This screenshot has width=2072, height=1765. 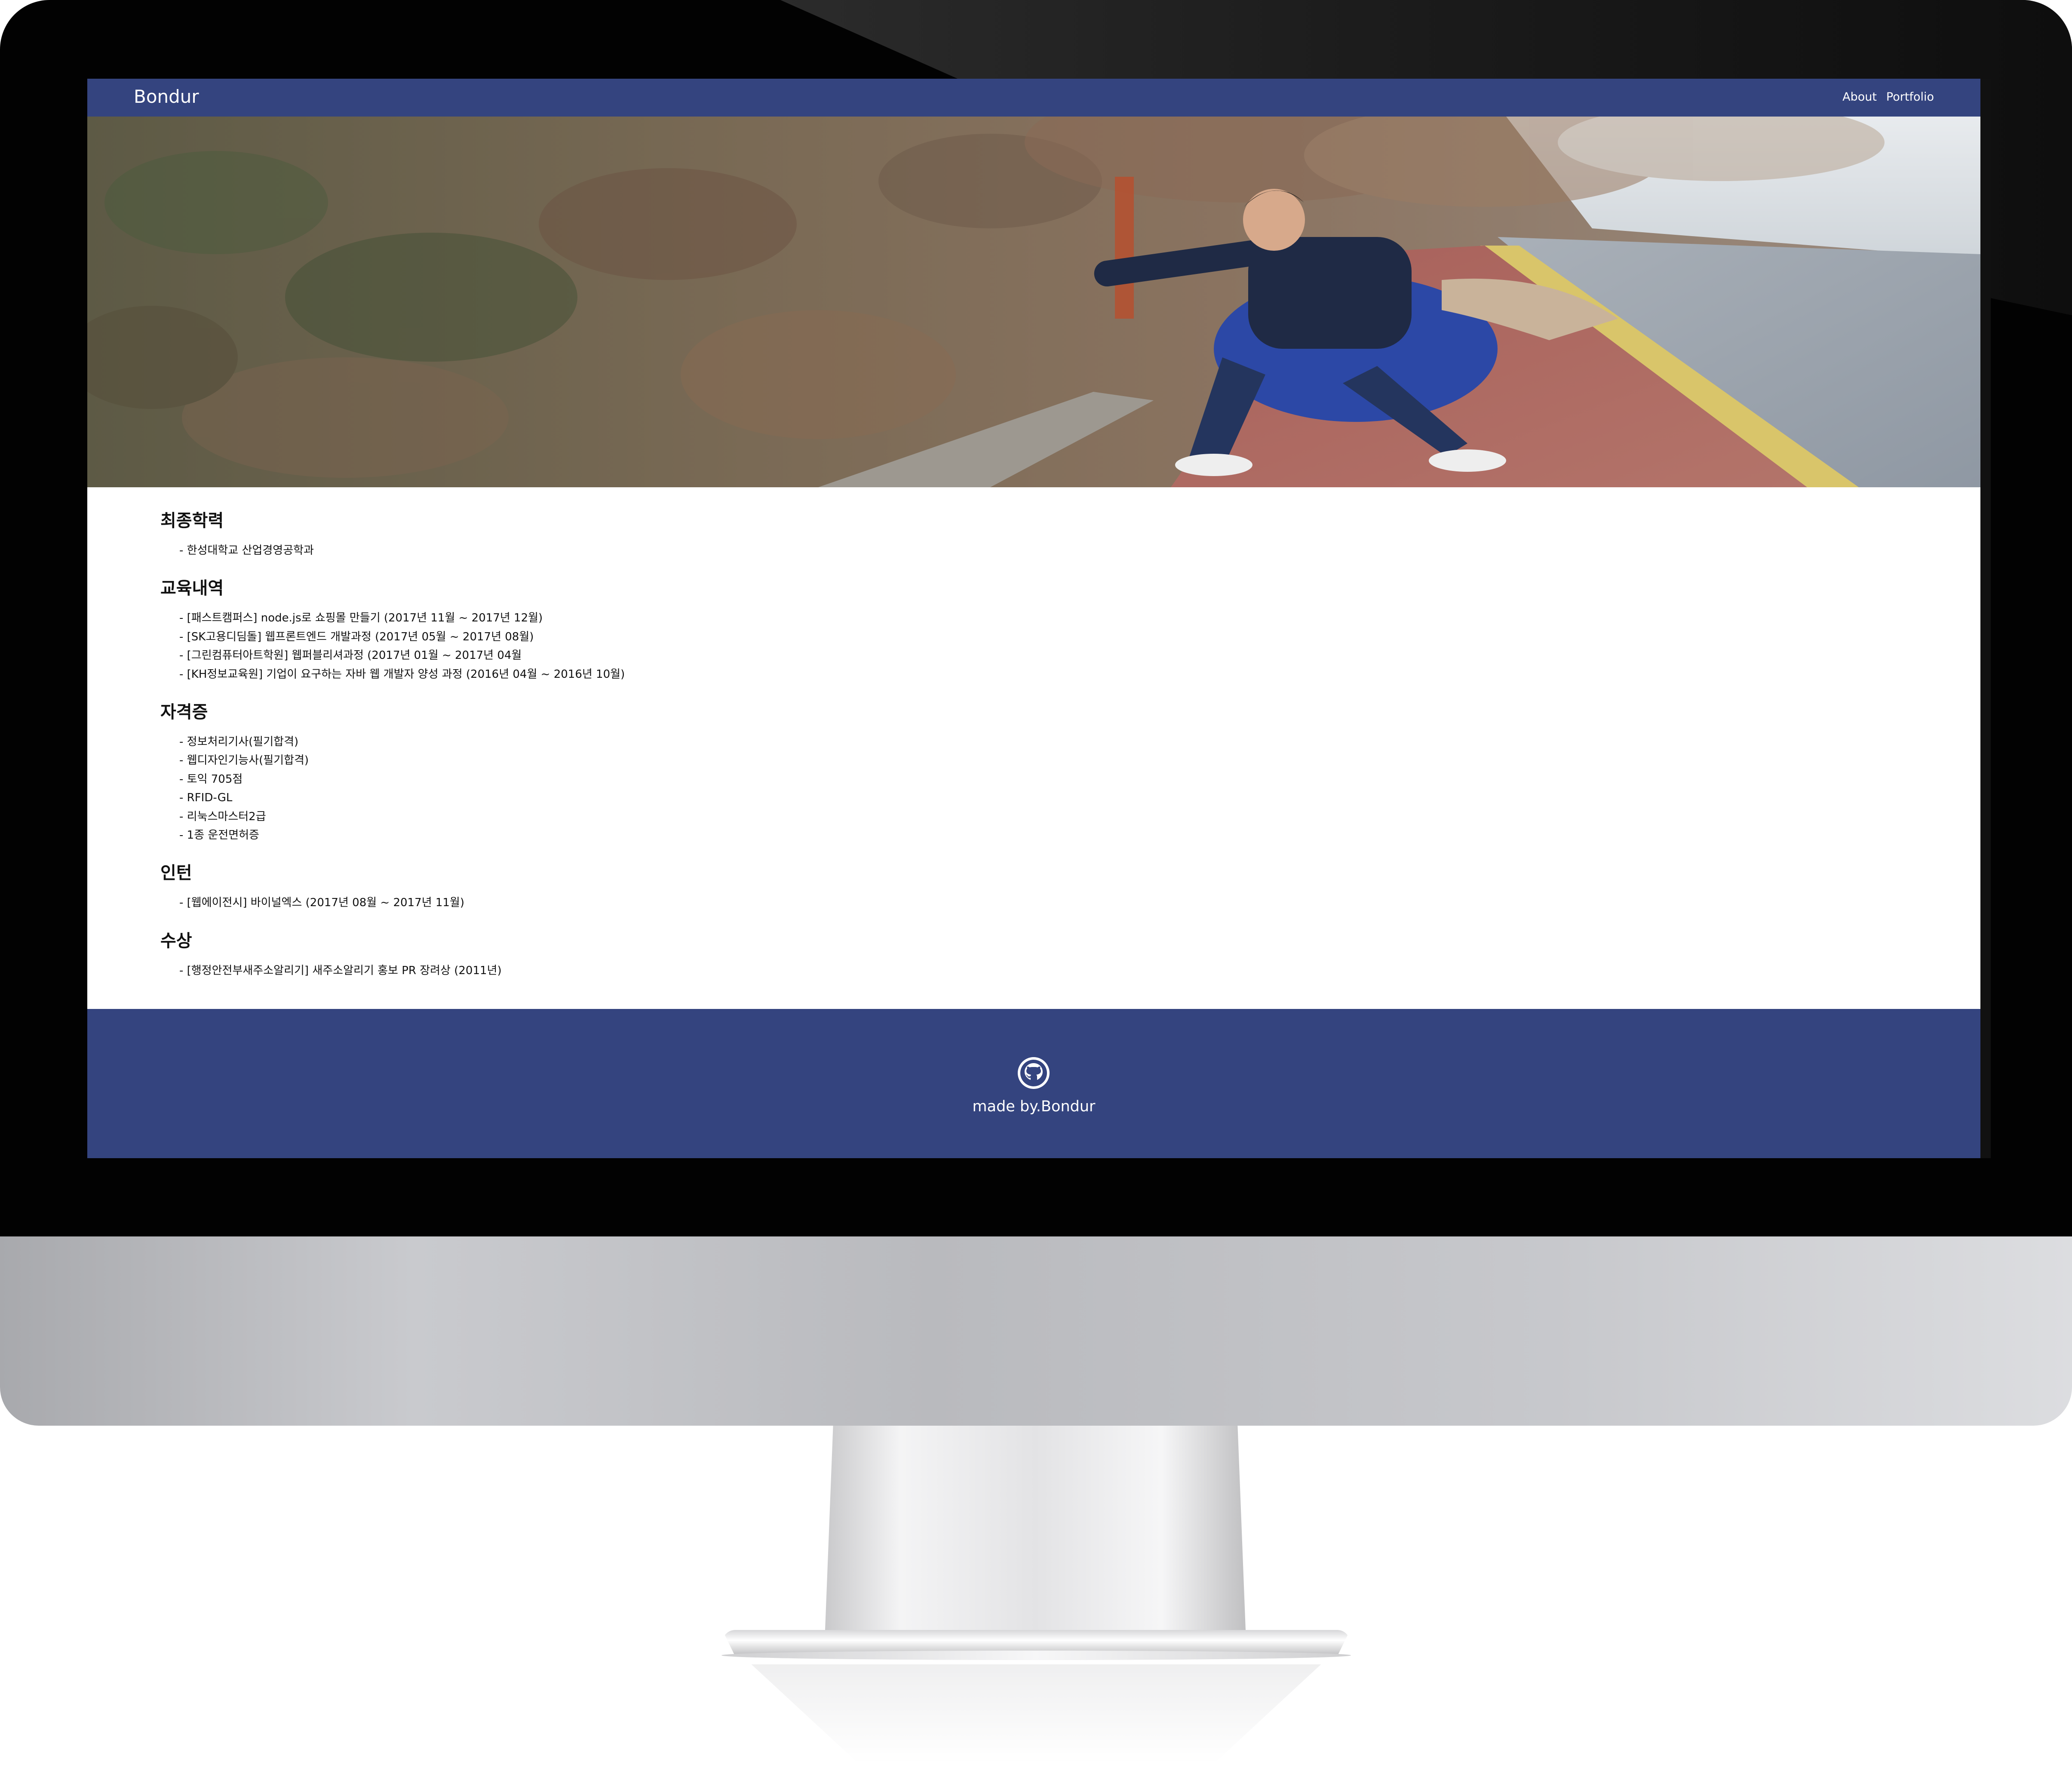 I want to click on list-item: - 웹디자인기능사(필기합격), so click(x=244, y=760).